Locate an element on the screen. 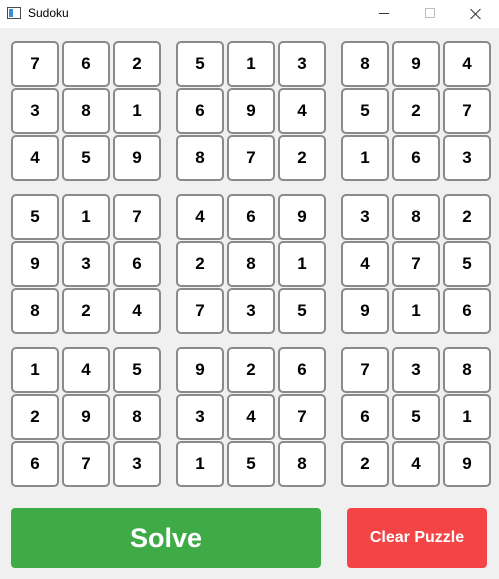  sudoku-cell-r6c6: 5 is located at coordinates (302, 311).